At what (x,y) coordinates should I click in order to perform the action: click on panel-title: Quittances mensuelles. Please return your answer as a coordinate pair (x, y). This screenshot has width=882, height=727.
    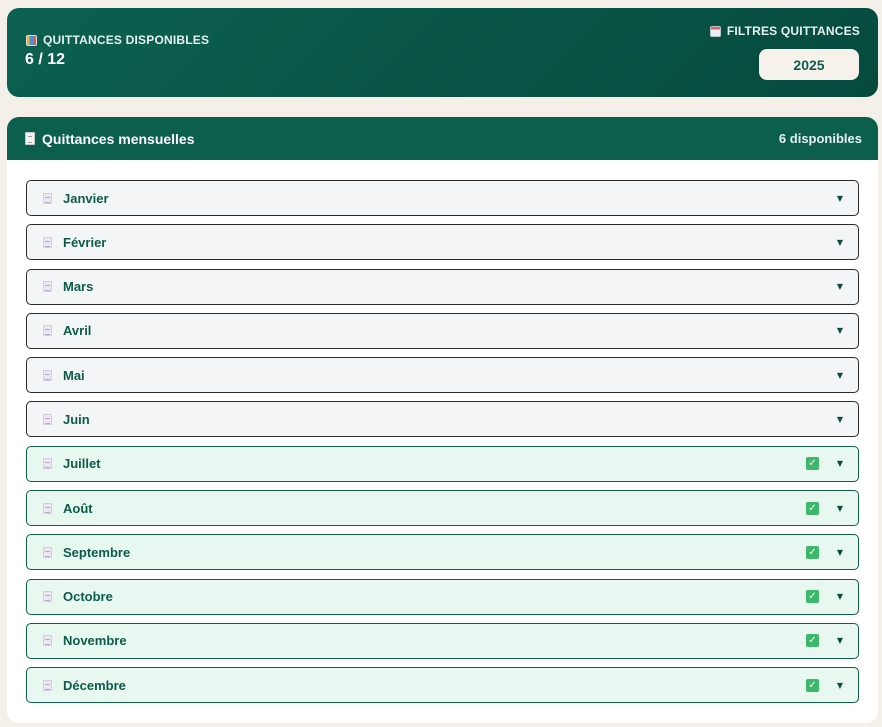
    Looking at the image, I should click on (110, 139).